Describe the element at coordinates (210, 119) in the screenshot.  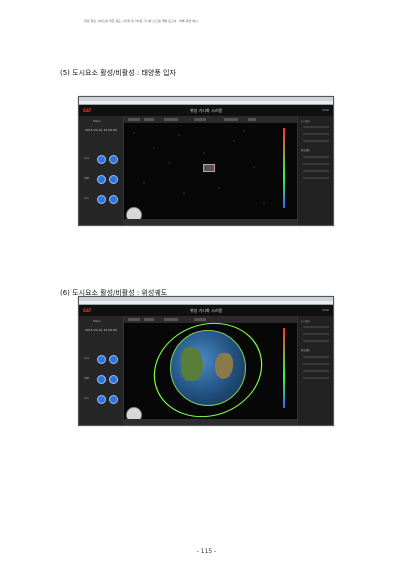
I see `viewport-toolbar` at that location.